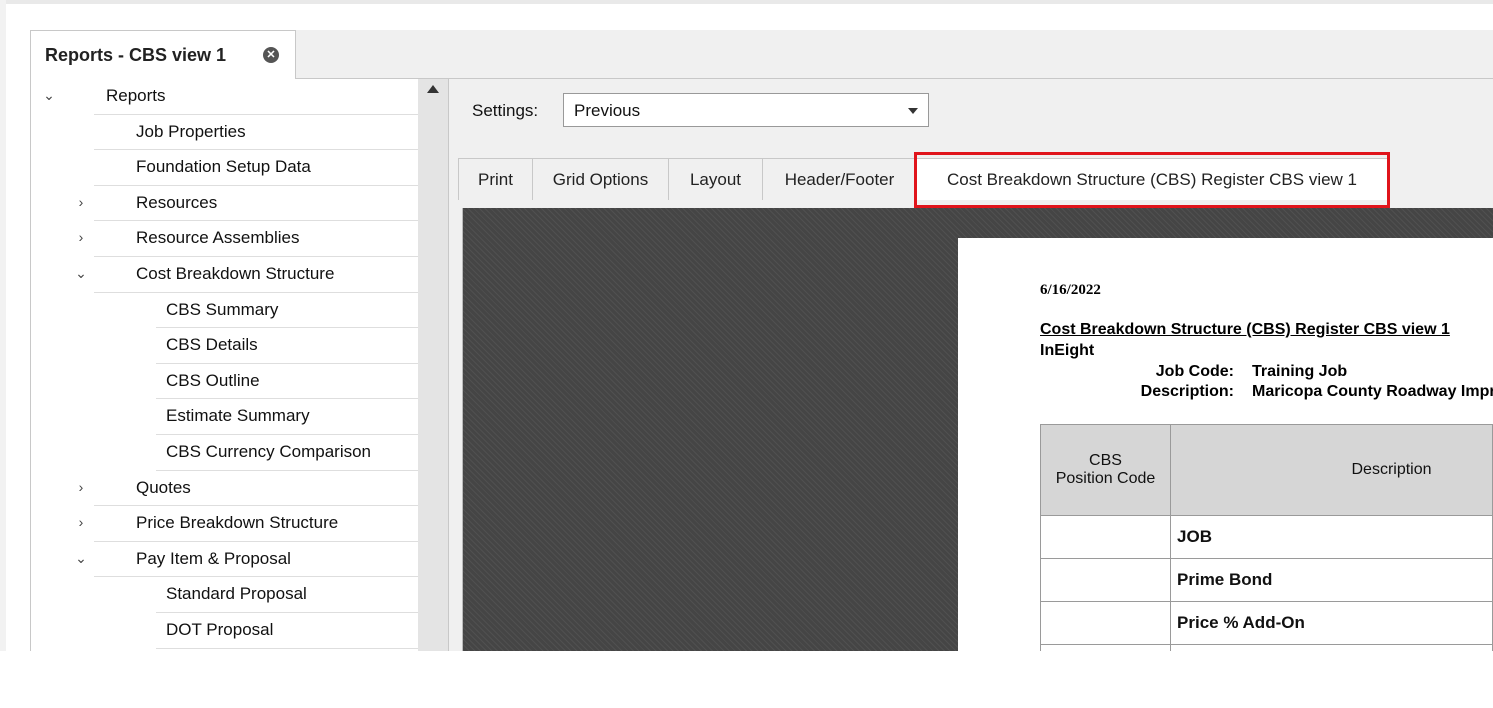 The width and height of the screenshot is (1493, 708). What do you see at coordinates (1152, 180) in the screenshot?
I see `highlight-box` at bounding box center [1152, 180].